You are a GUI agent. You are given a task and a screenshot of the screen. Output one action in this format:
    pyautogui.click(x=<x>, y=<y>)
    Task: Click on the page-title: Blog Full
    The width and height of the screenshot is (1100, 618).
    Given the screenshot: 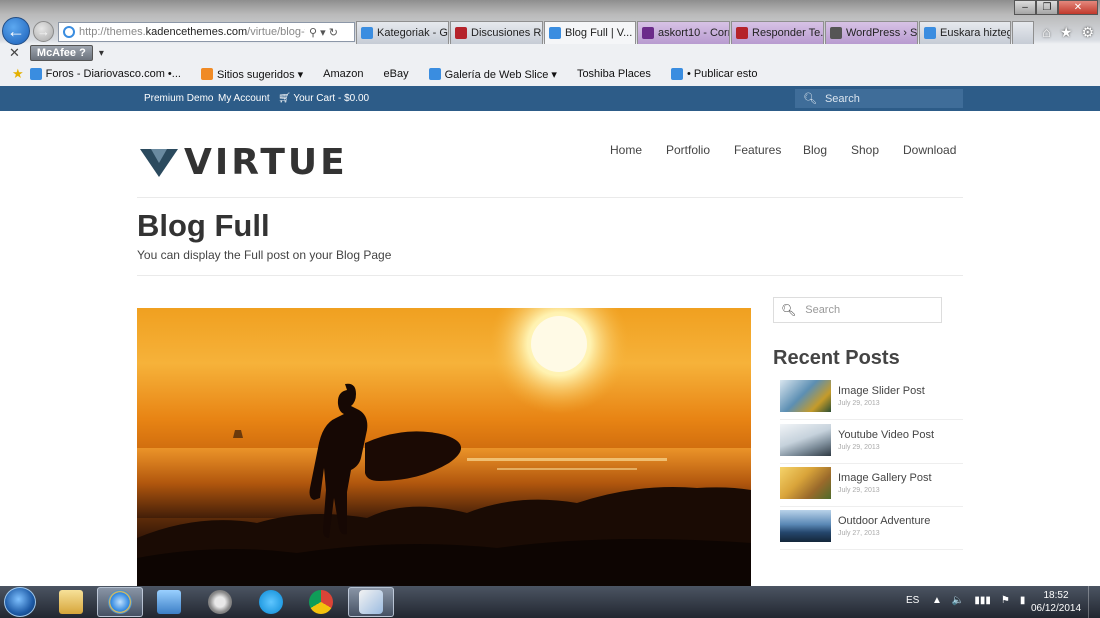 What is the action you would take?
    pyautogui.click(x=203, y=225)
    